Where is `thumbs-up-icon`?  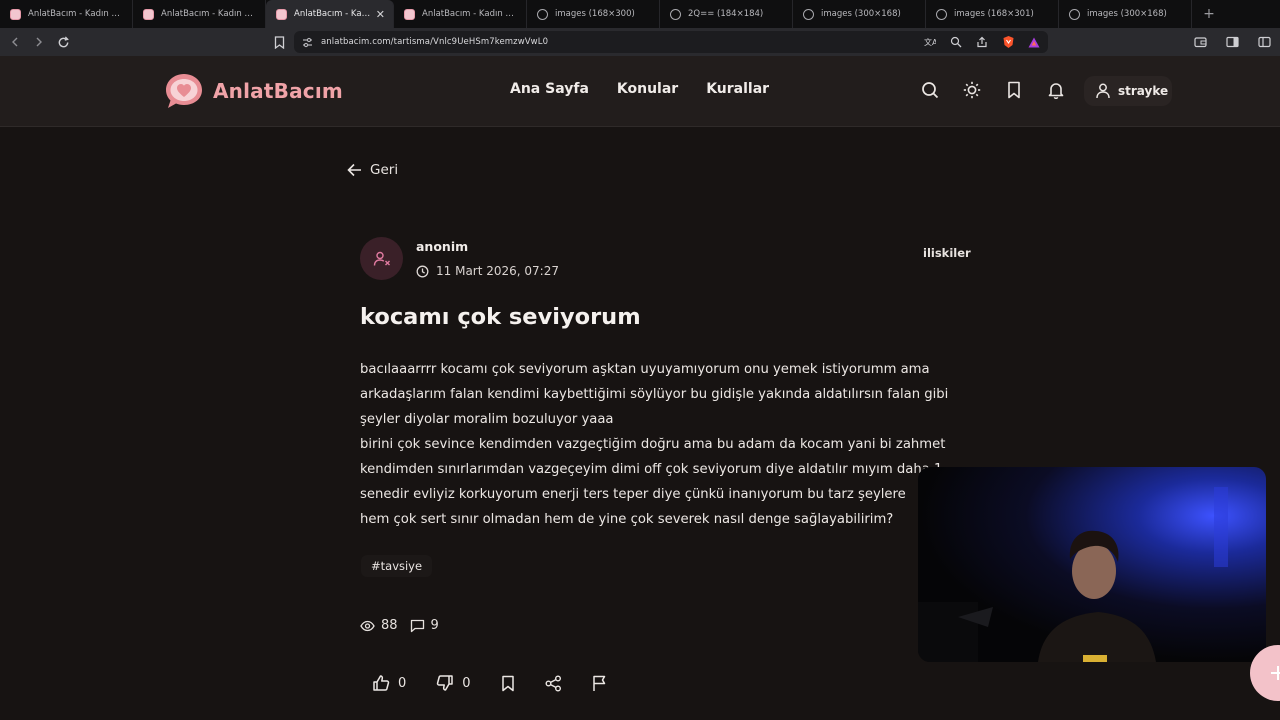 thumbs-up-icon is located at coordinates (381, 683).